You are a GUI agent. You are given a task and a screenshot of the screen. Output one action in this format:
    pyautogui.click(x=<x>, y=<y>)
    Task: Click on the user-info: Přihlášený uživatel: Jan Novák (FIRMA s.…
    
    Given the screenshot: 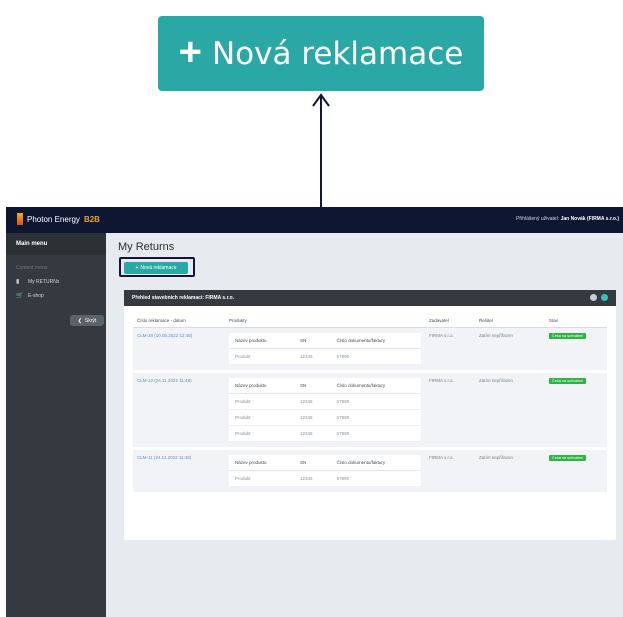 What is the action you would take?
    pyautogui.click(x=567, y=219)
    